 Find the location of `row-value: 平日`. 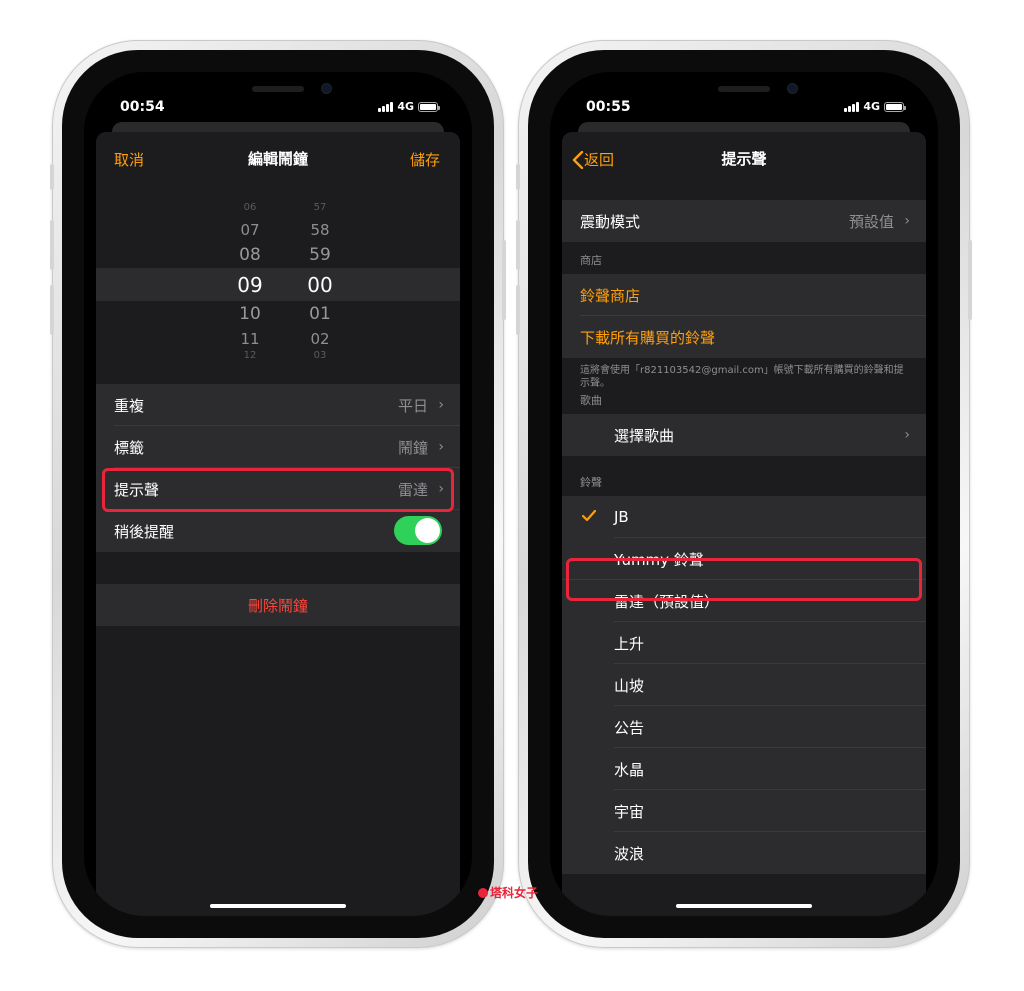

row-value: 平日 is located at coordinates (412, 405).